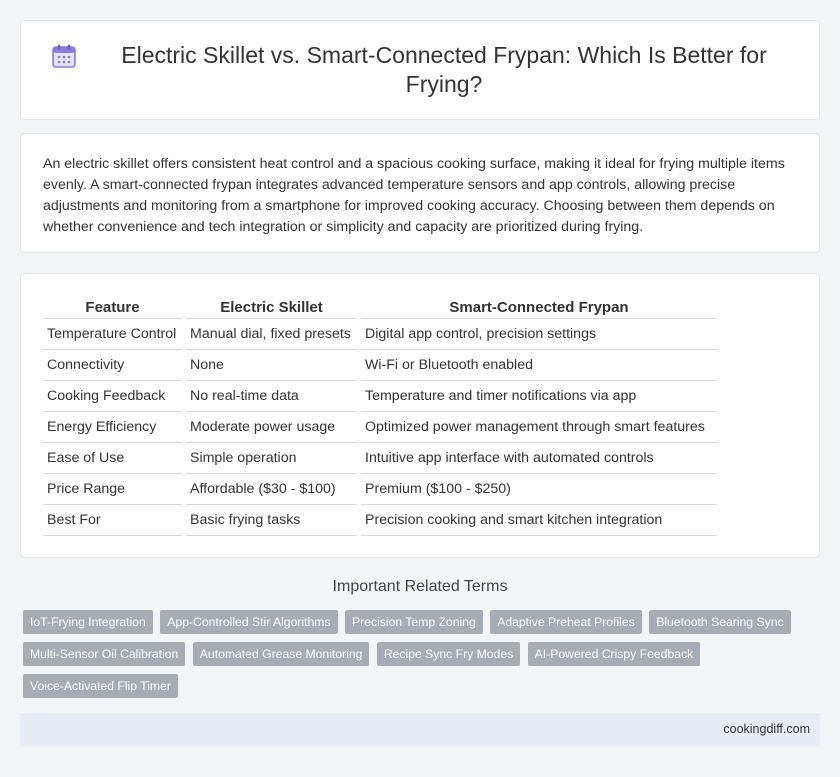  Describe the element at coordinates (104, 654) in the screenshot. I see `related-term-tag: Multi-Sensor Oil Calibration` at that location.